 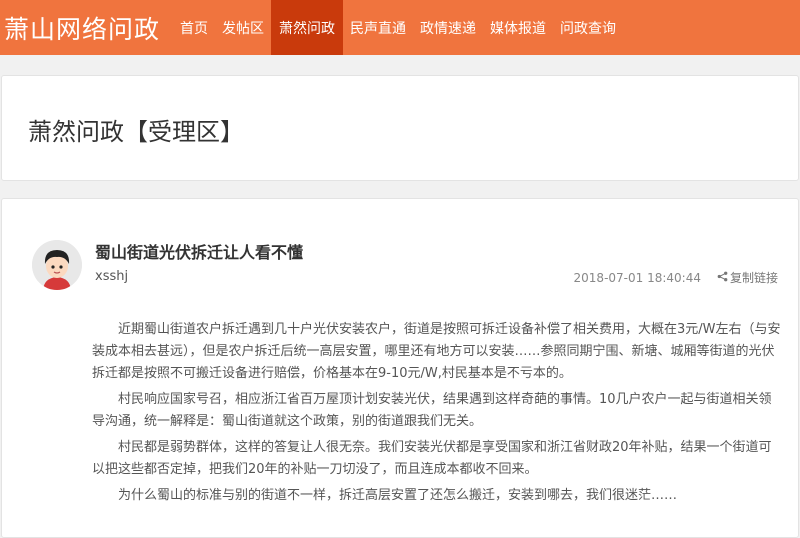 I want to click on nav-item-query: 问政查询, so click(x=588, y=27).